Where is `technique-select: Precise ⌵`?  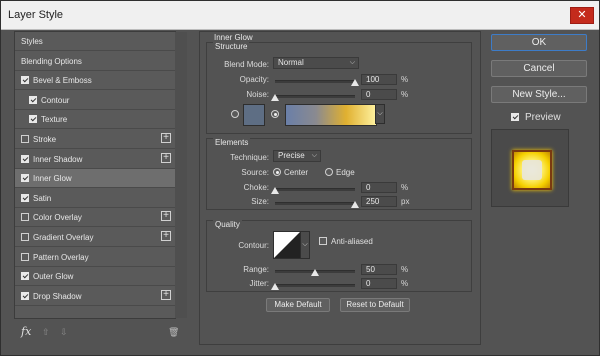
technique-select: Precise ⌵ is located at coordinates (297, 156).